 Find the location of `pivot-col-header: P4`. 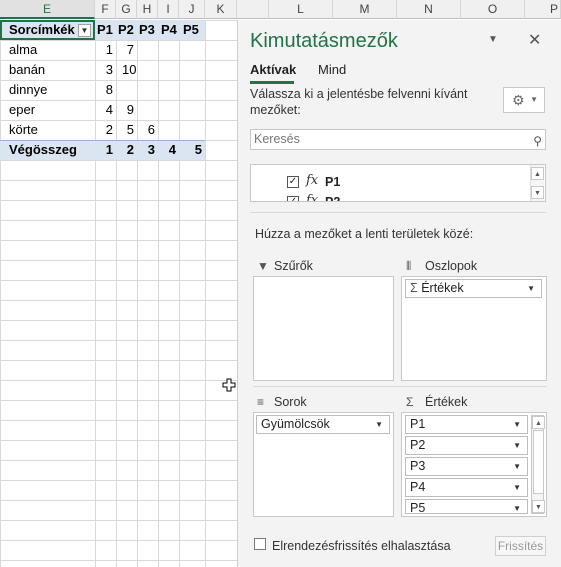

pivot-col-header: P4 is located at coordinates (169, 29).